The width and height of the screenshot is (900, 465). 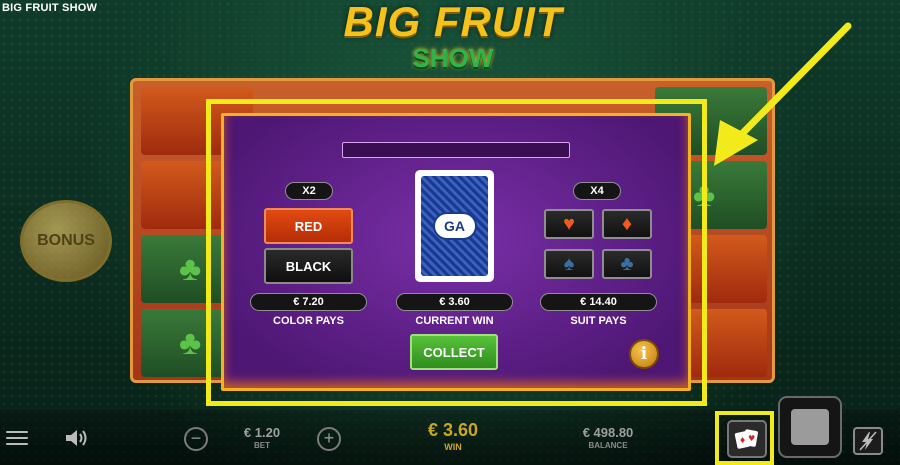 I want to click on stop-icon, so click(x=810, y=427).